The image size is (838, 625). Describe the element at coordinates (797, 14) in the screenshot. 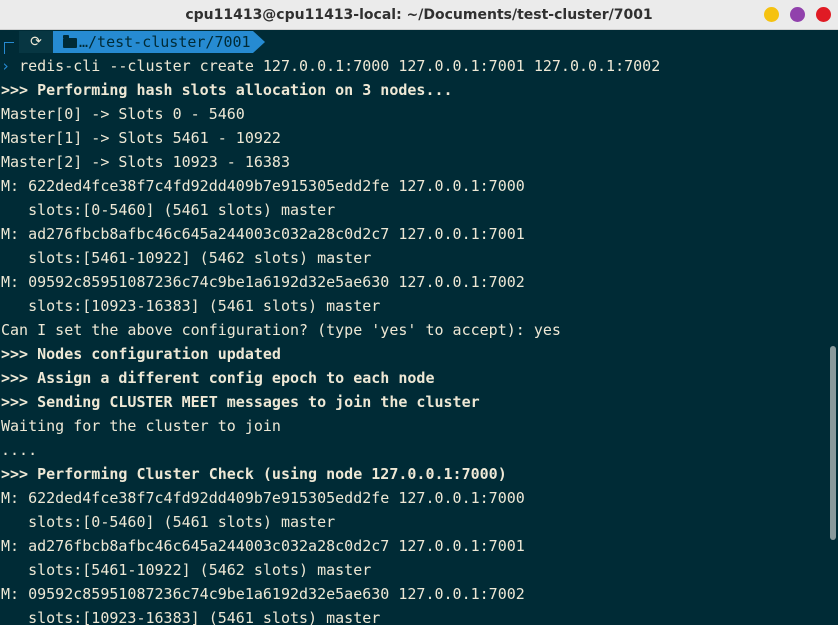

I see `maximize-button` at that location.